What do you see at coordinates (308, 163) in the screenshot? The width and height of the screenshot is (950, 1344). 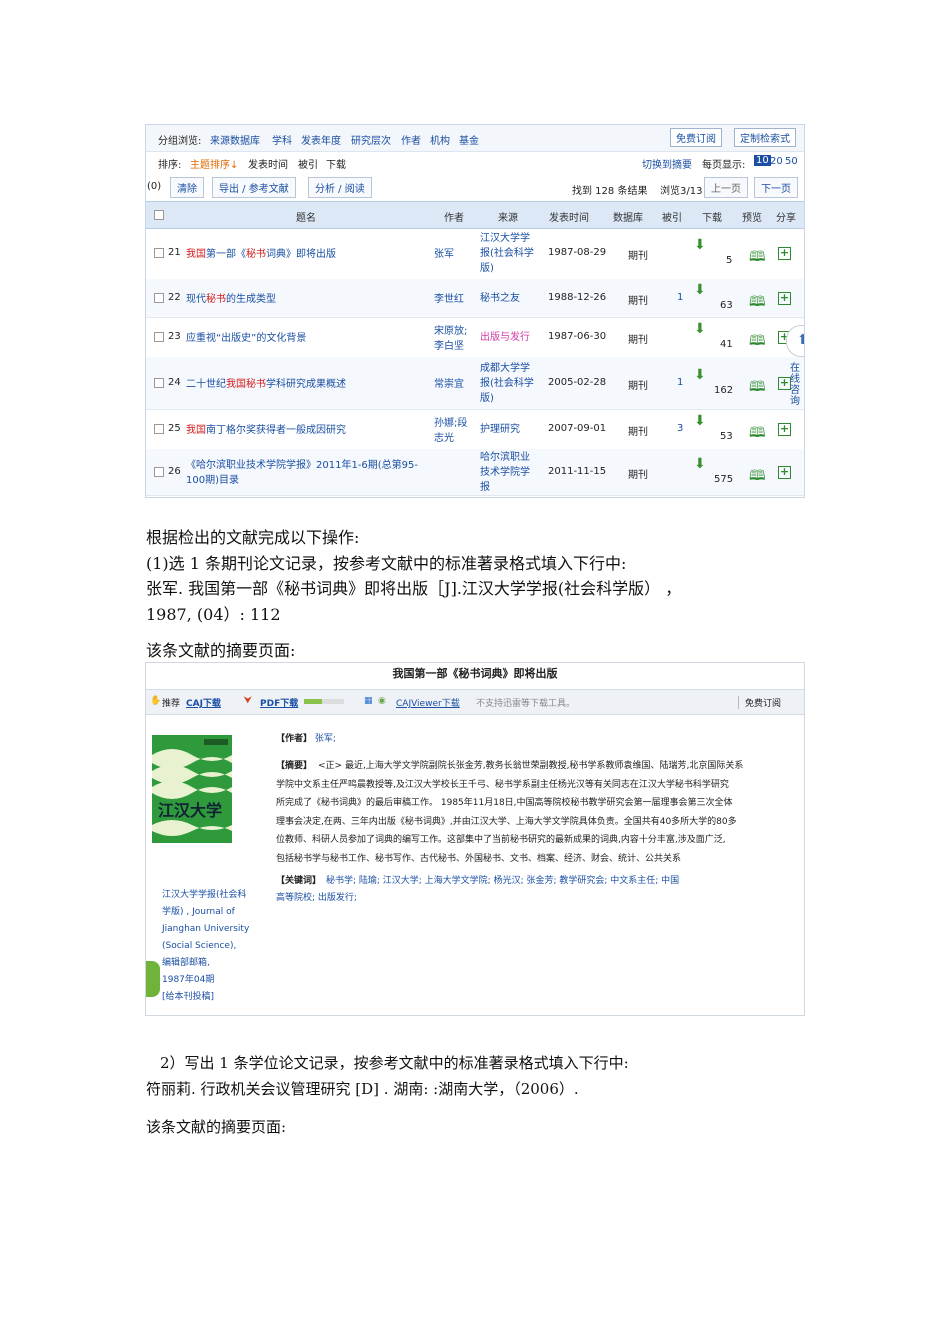 I see `sort-option-cited: 被引` at bounding box center [308, 163].